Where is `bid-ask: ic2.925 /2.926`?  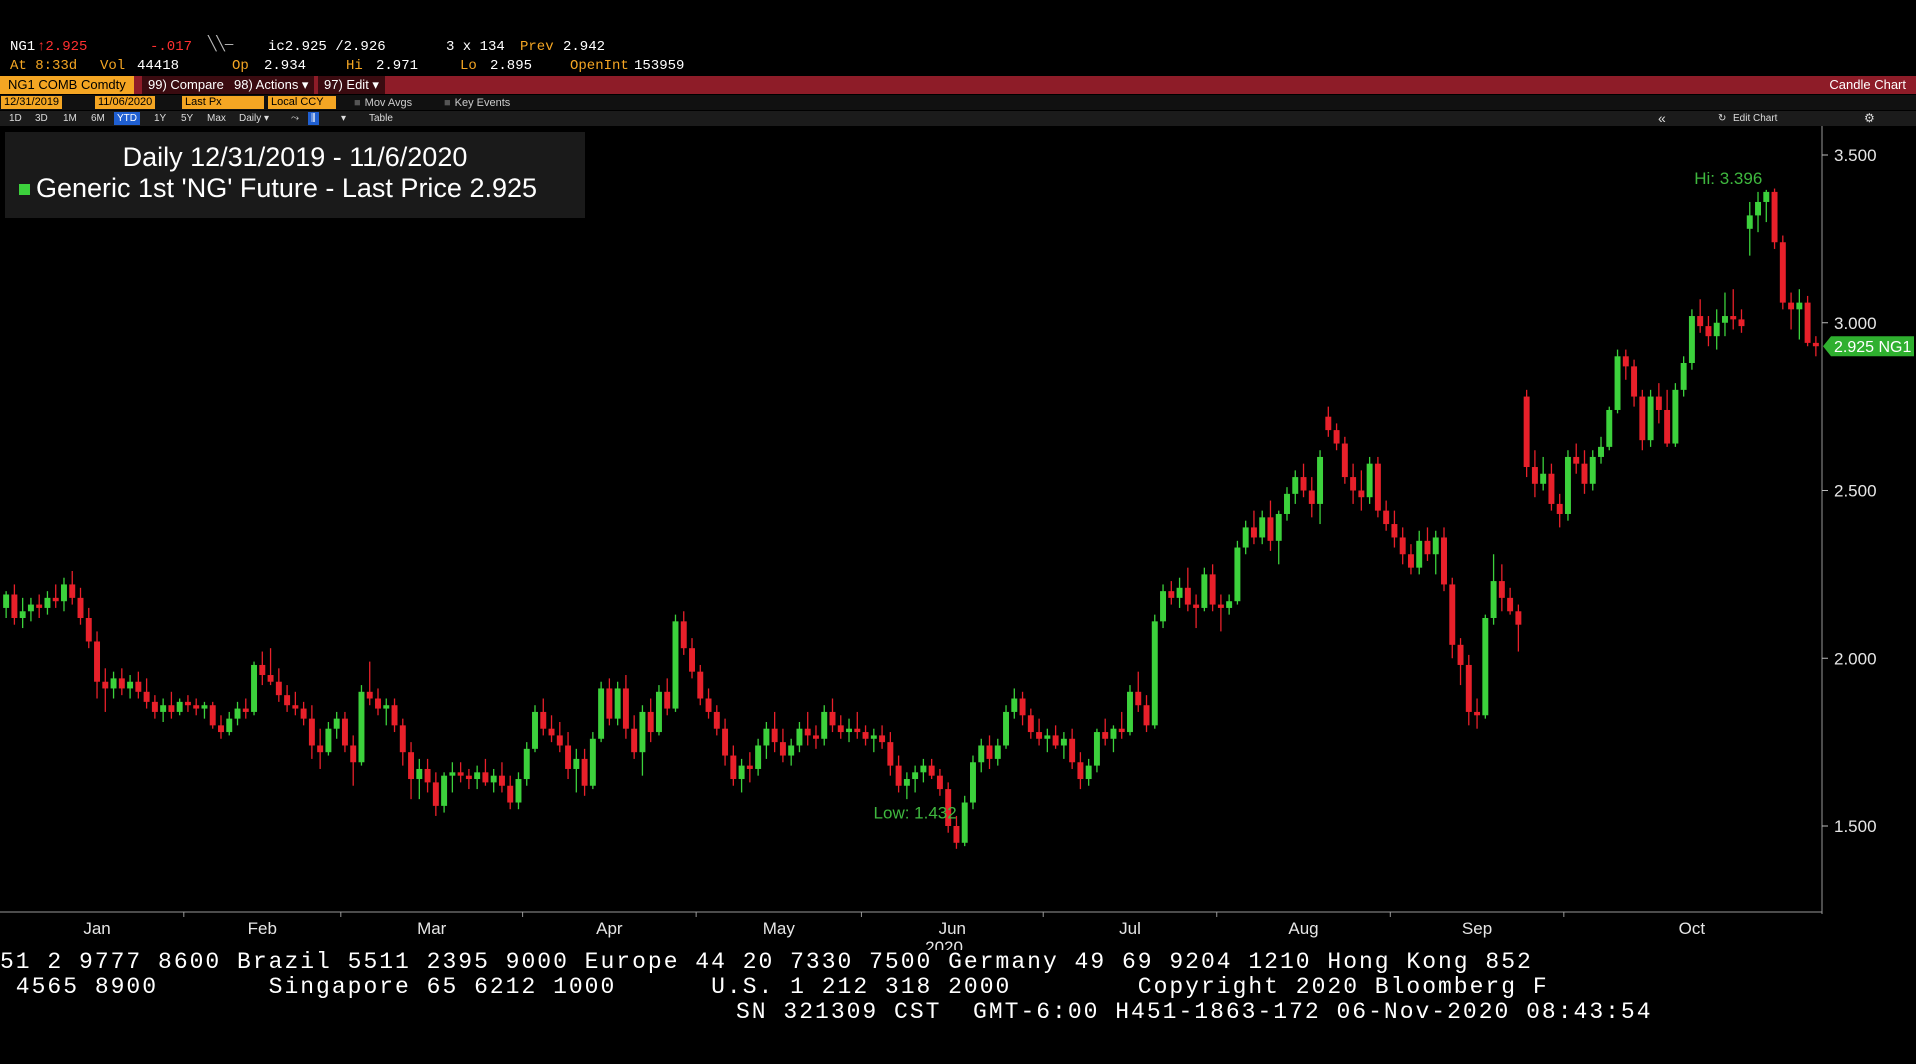 bid-ask: ic2.925 /2.926 is located at coordinates (327, 47).